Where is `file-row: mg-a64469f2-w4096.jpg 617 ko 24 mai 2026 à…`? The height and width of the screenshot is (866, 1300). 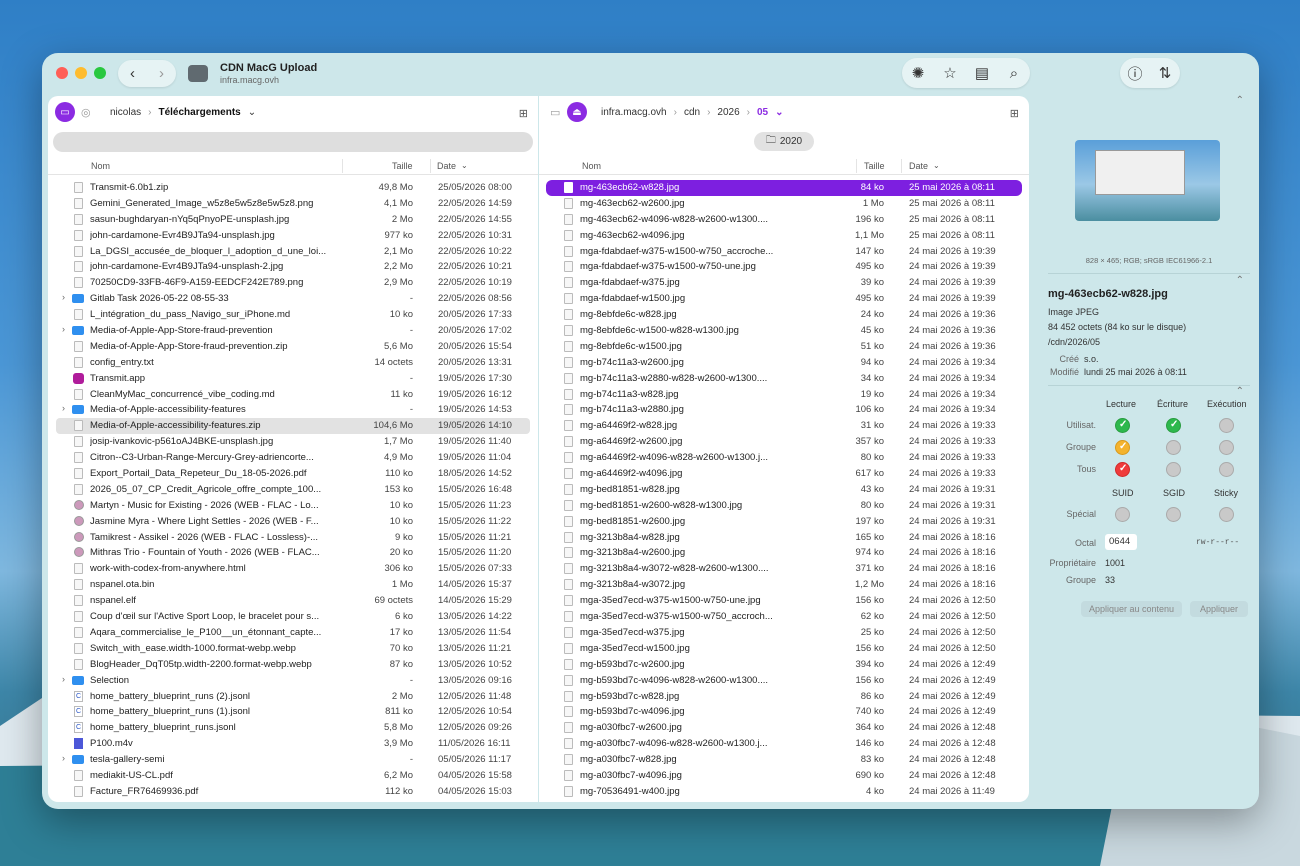 file-row: mg-a64469f2-w4096.jpg 617 ko 24 mai 2026 à… is located at coordinates (784, 474).